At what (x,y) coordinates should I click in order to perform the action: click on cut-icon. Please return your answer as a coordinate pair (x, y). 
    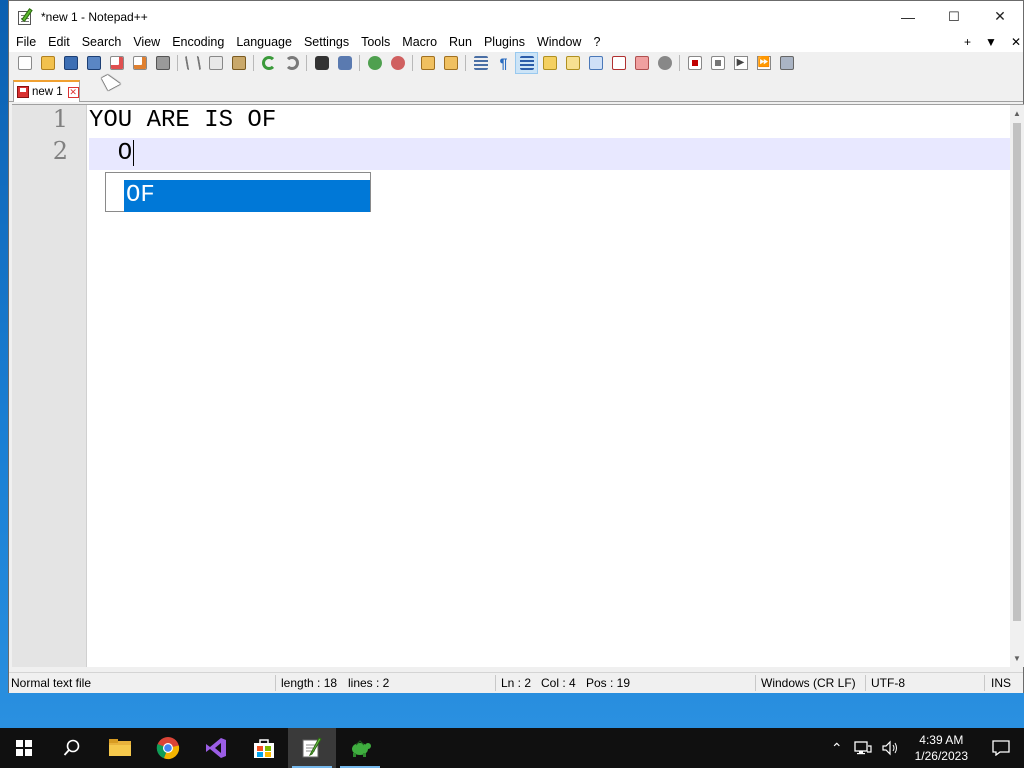
    Looking at the image, I should click on (192, 63).